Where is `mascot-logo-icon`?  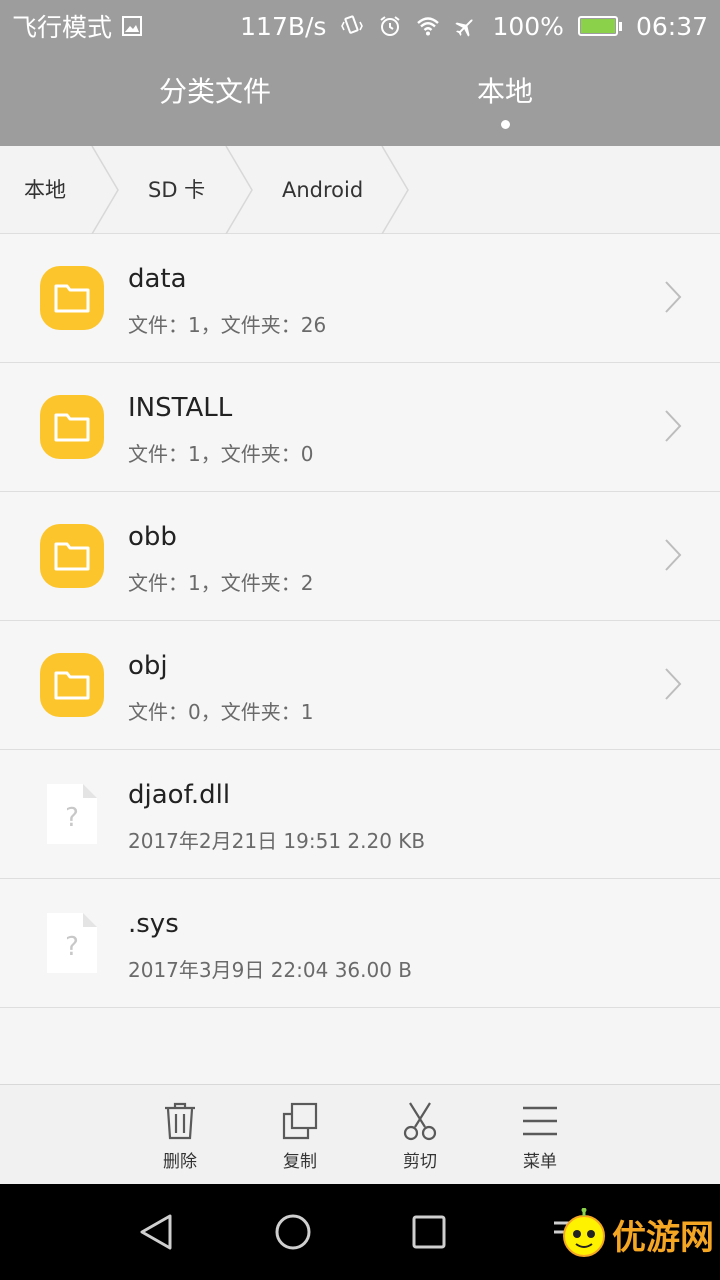 mascot-logo-icon is located at coordinates (584, 1232).